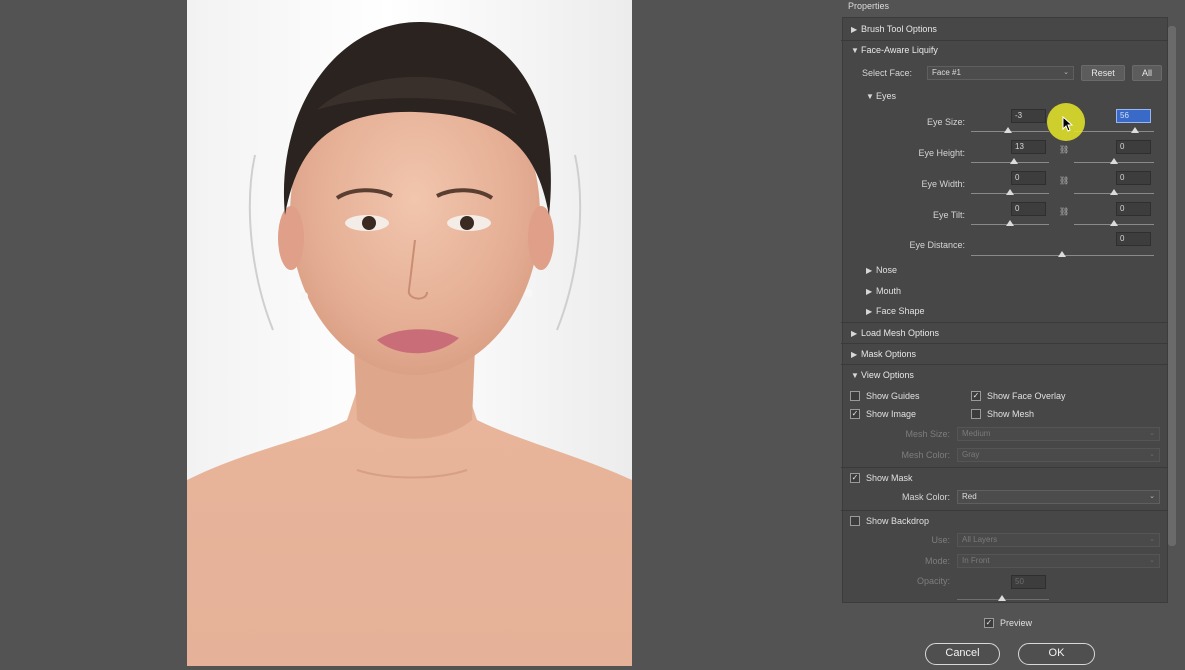  What do you see at coordinates (1056, 654) in the screenshot?
I see `ok-button: OK` at bounding box center [1056, 654].